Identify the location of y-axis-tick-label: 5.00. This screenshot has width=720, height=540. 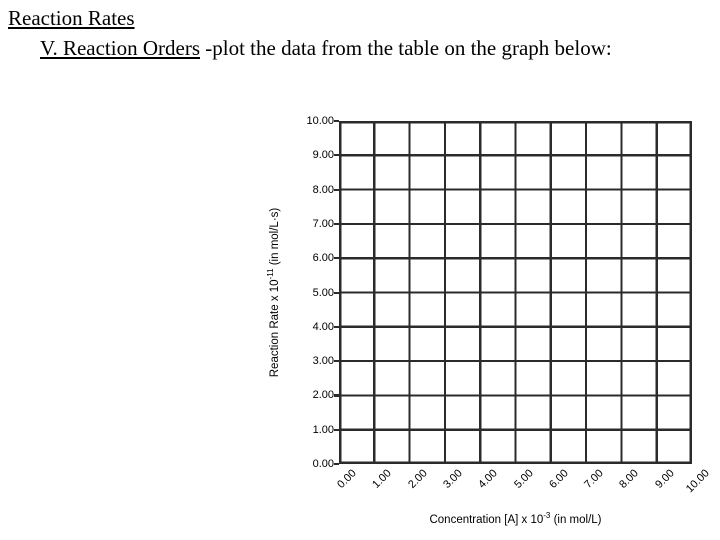
(323, 292).